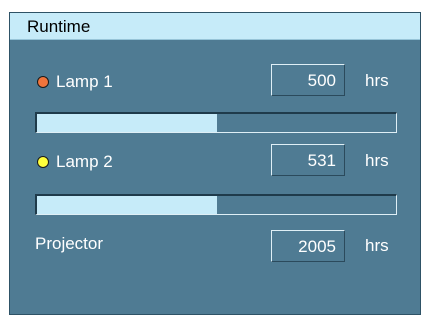 The width and height of the screenshot is (424, 318). I want to click on title-bar: Runtime, so click(215, 26).